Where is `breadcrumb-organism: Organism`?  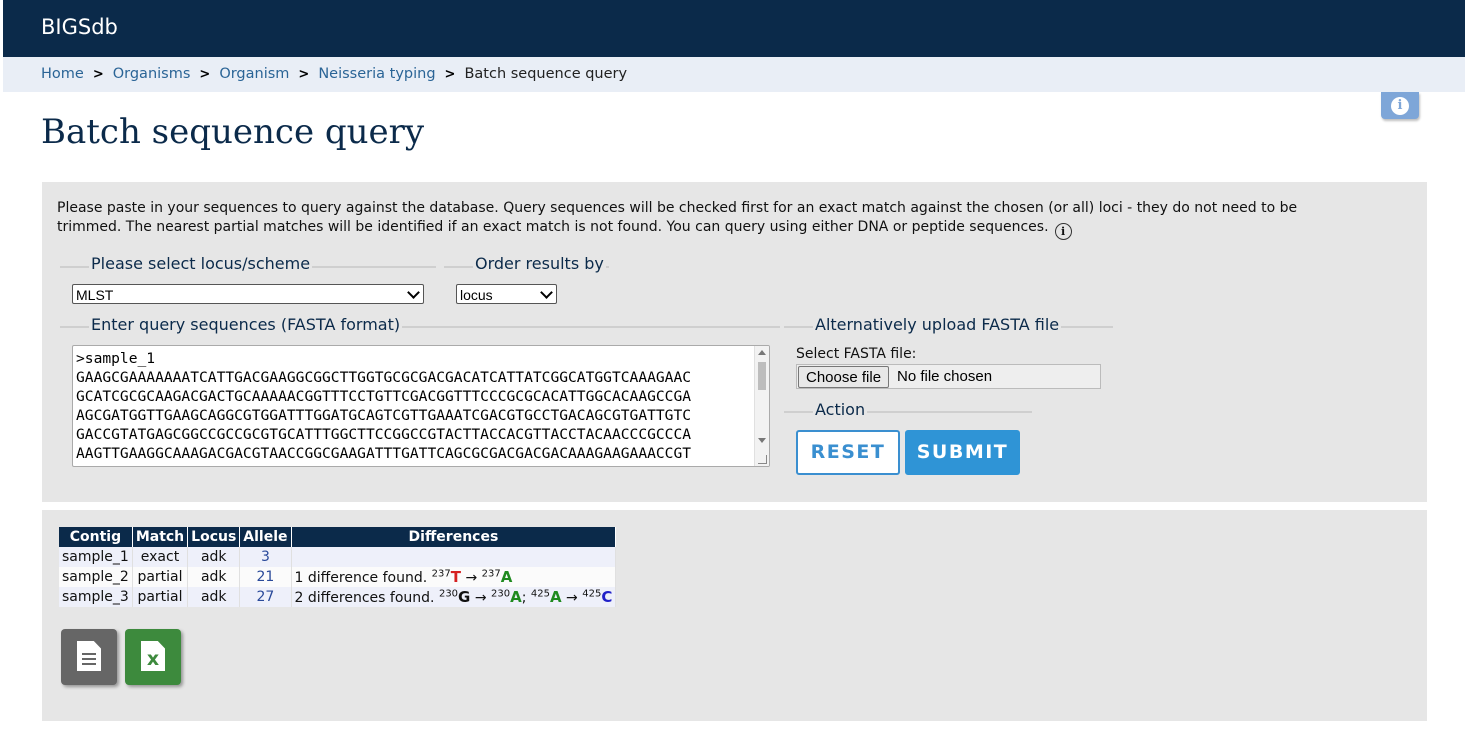
breadcrumb-organism: Organism is located at coordinates (254, 74).